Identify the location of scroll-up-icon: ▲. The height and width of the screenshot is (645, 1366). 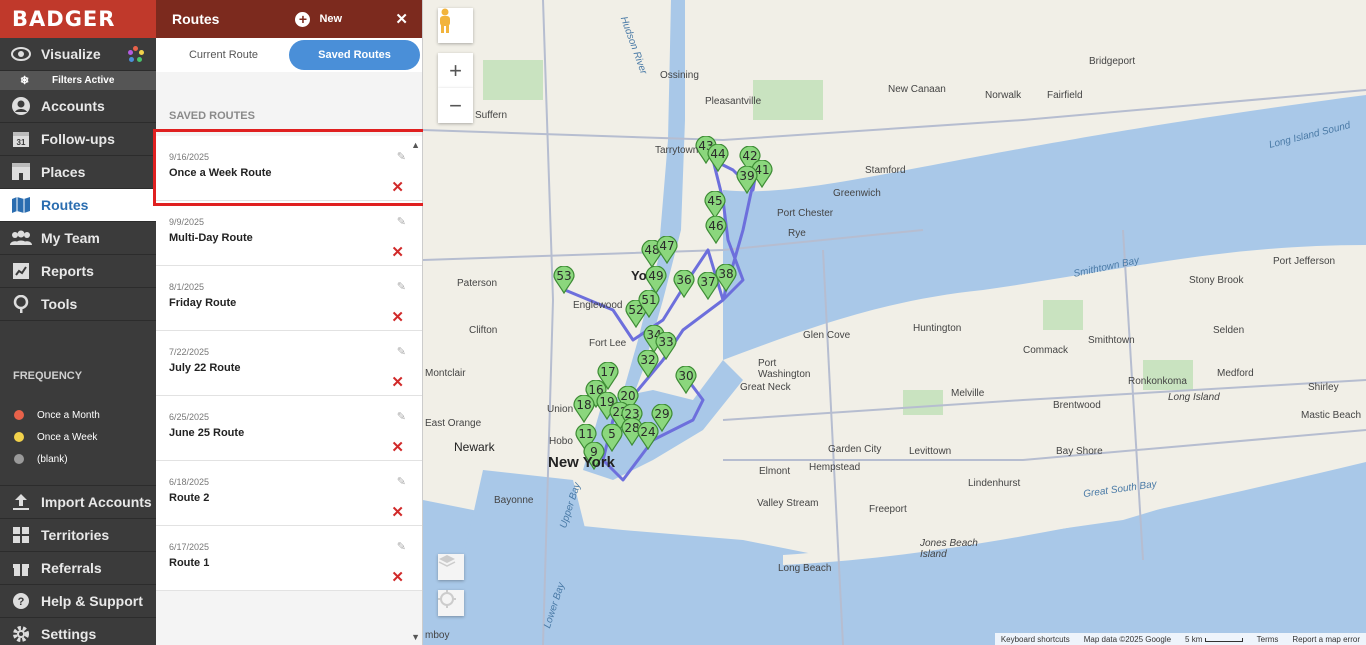
(415, 145).